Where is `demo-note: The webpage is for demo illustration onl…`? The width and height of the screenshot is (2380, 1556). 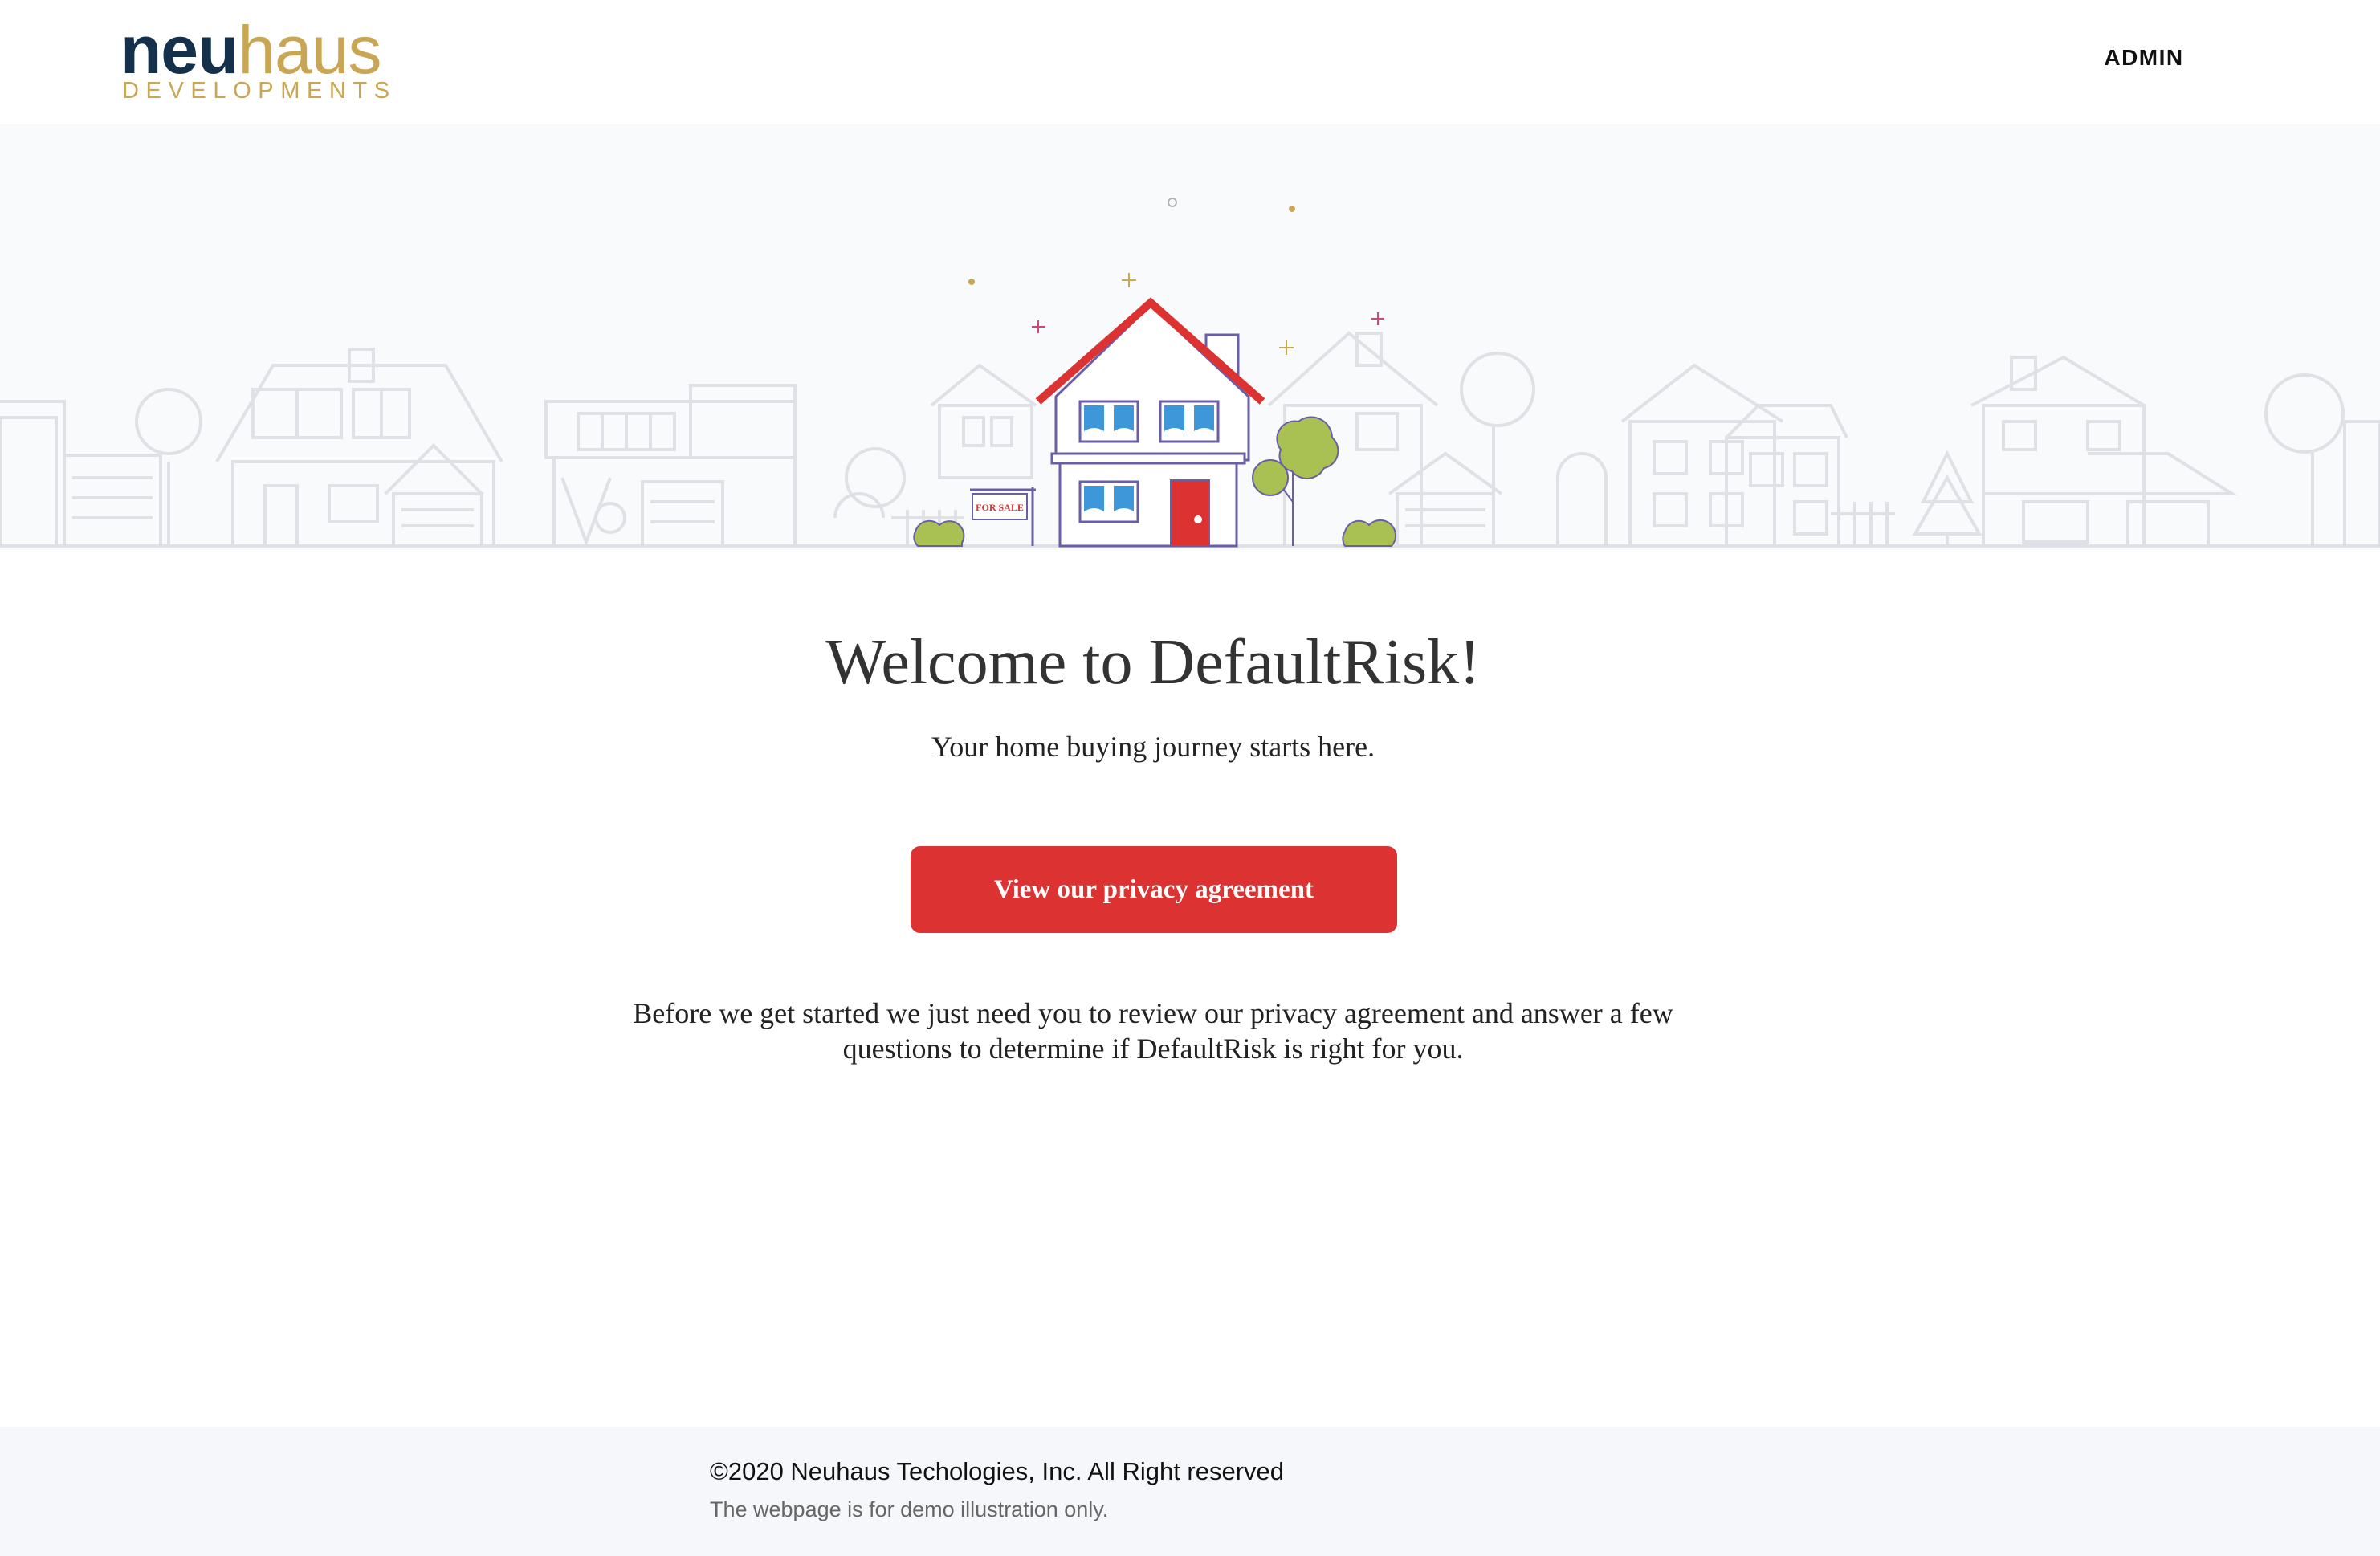
demo-note: The webpage is for demo illustration onl… is located at coordinates (909, 1509).